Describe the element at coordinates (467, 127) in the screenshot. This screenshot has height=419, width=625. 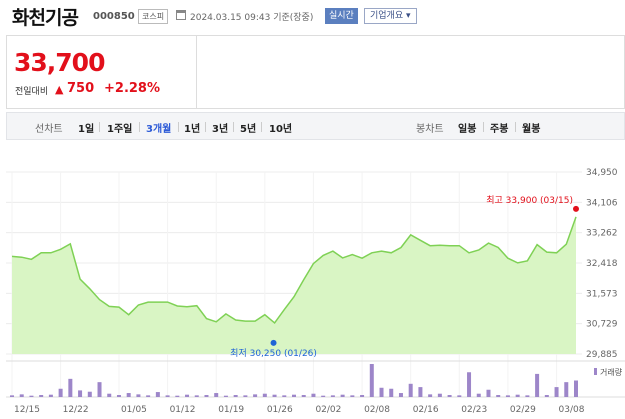
I see `candle-daily: 일봉` at that location.